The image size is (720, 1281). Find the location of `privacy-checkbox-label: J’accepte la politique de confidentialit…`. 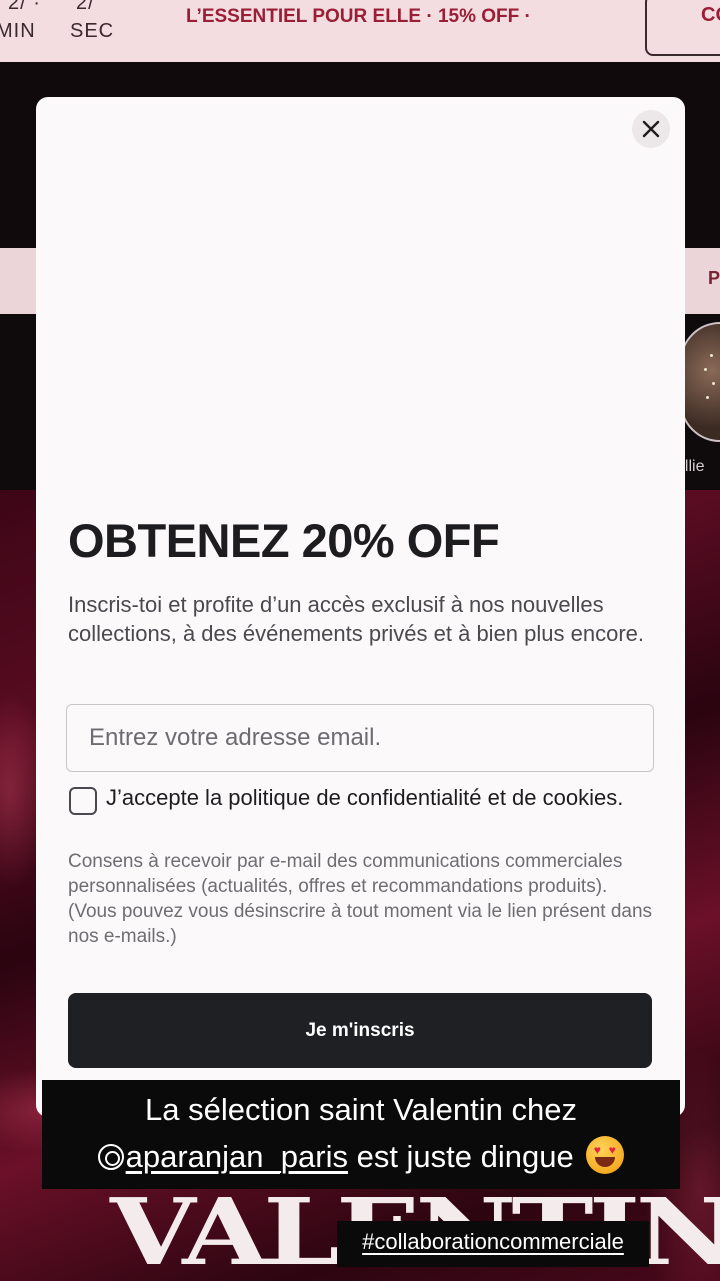

privacy-checkbox-label: J’accepte la politique de confidentialit… is located at coordinates (386, 797).